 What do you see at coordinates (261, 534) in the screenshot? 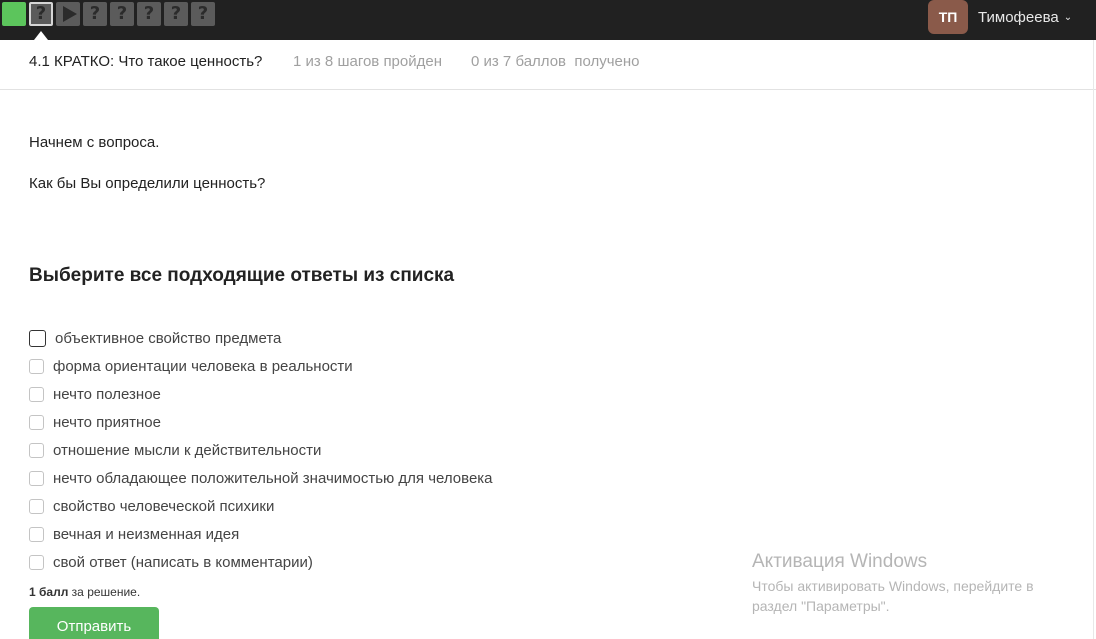
I see `option-8: вечная и неизменная идея` at bounding box center [261, 534].